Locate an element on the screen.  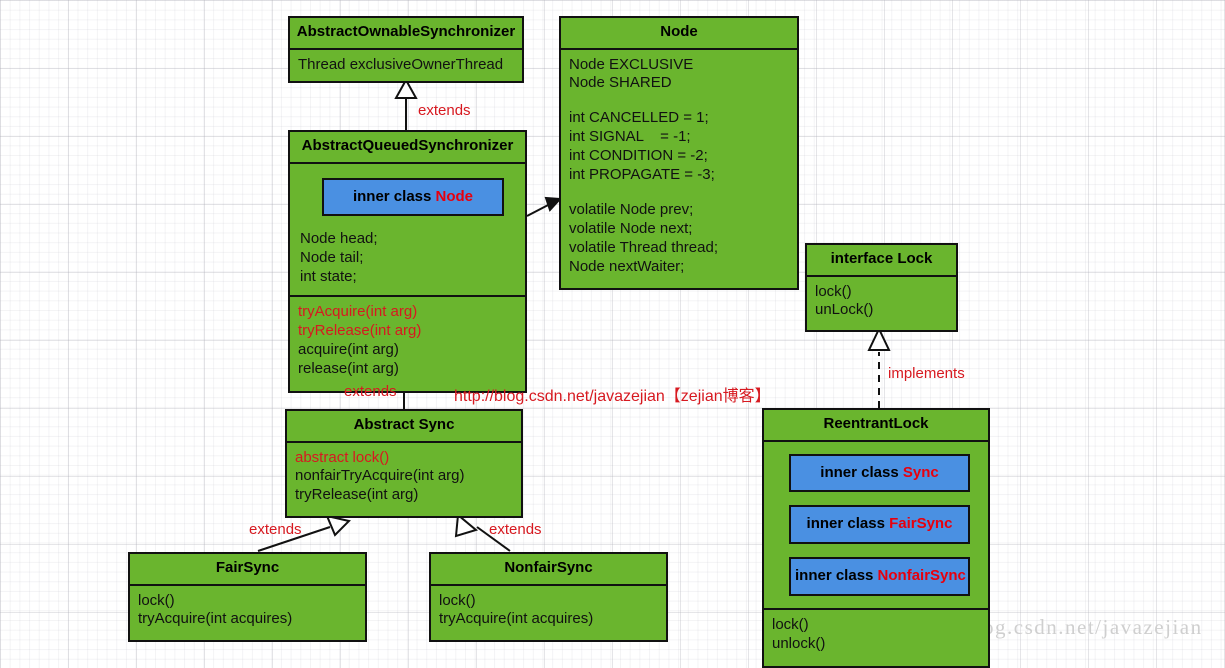
field-row: int CANCELLED = 1; is located at coordinates (639, 118).